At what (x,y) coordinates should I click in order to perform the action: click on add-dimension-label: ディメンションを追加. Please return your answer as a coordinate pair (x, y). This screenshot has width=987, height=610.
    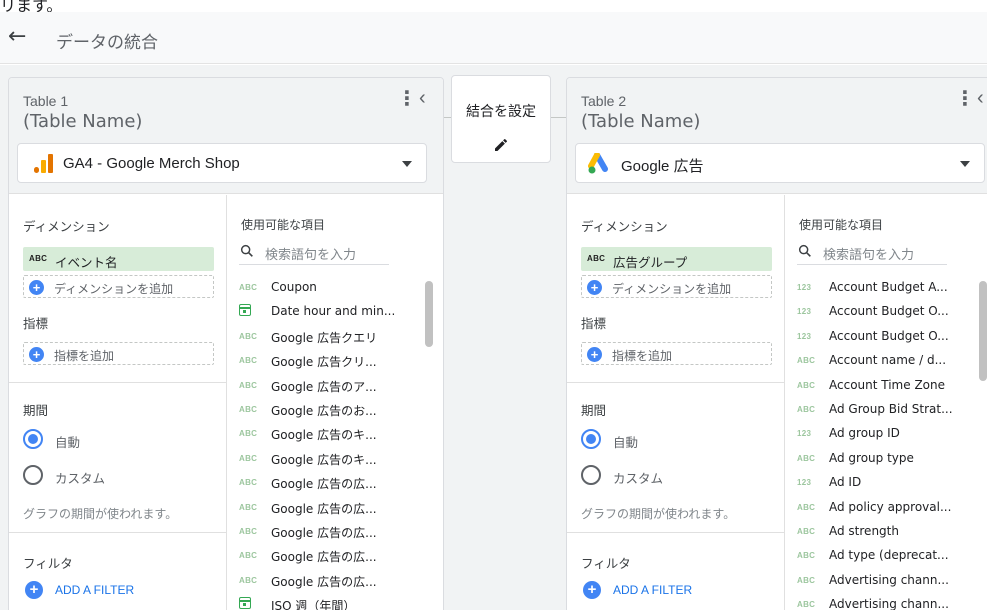
    Looking at the image, I should click on (114, 289).